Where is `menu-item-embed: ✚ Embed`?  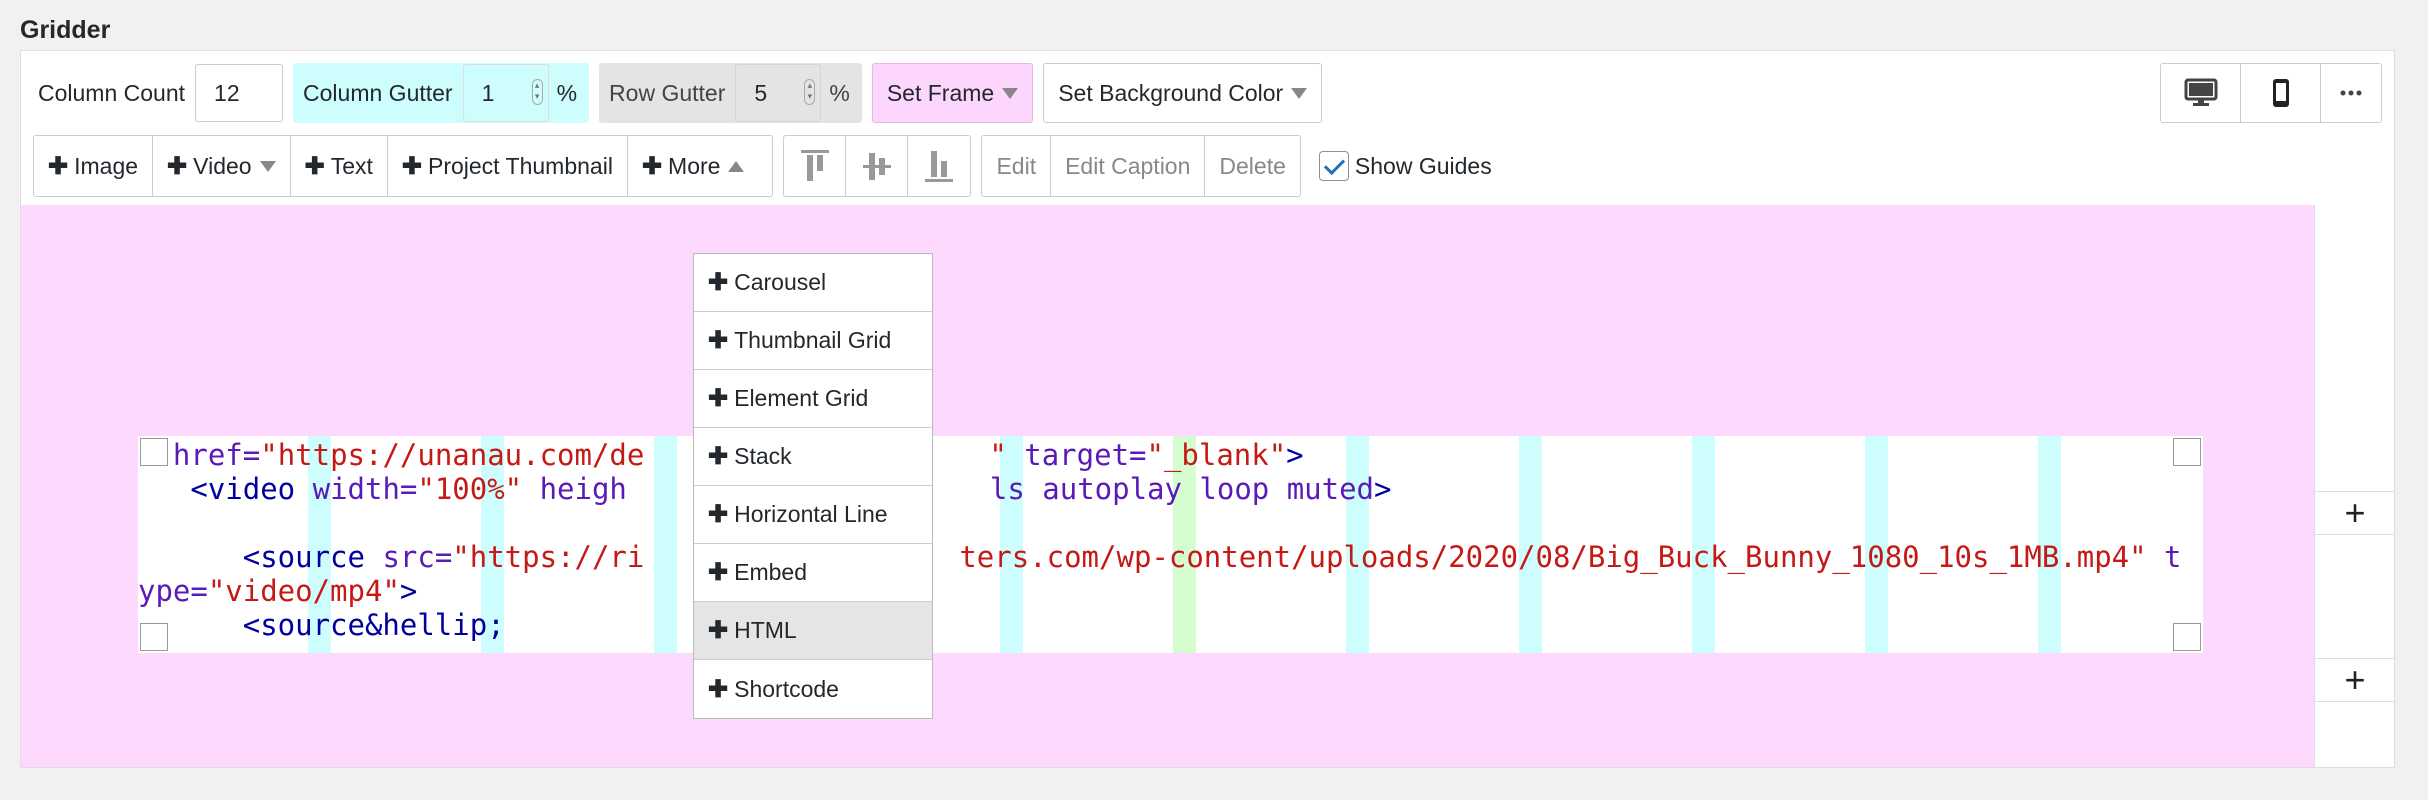 menu-item-embed: ✚ Embed is located at coordinates (813, 573).